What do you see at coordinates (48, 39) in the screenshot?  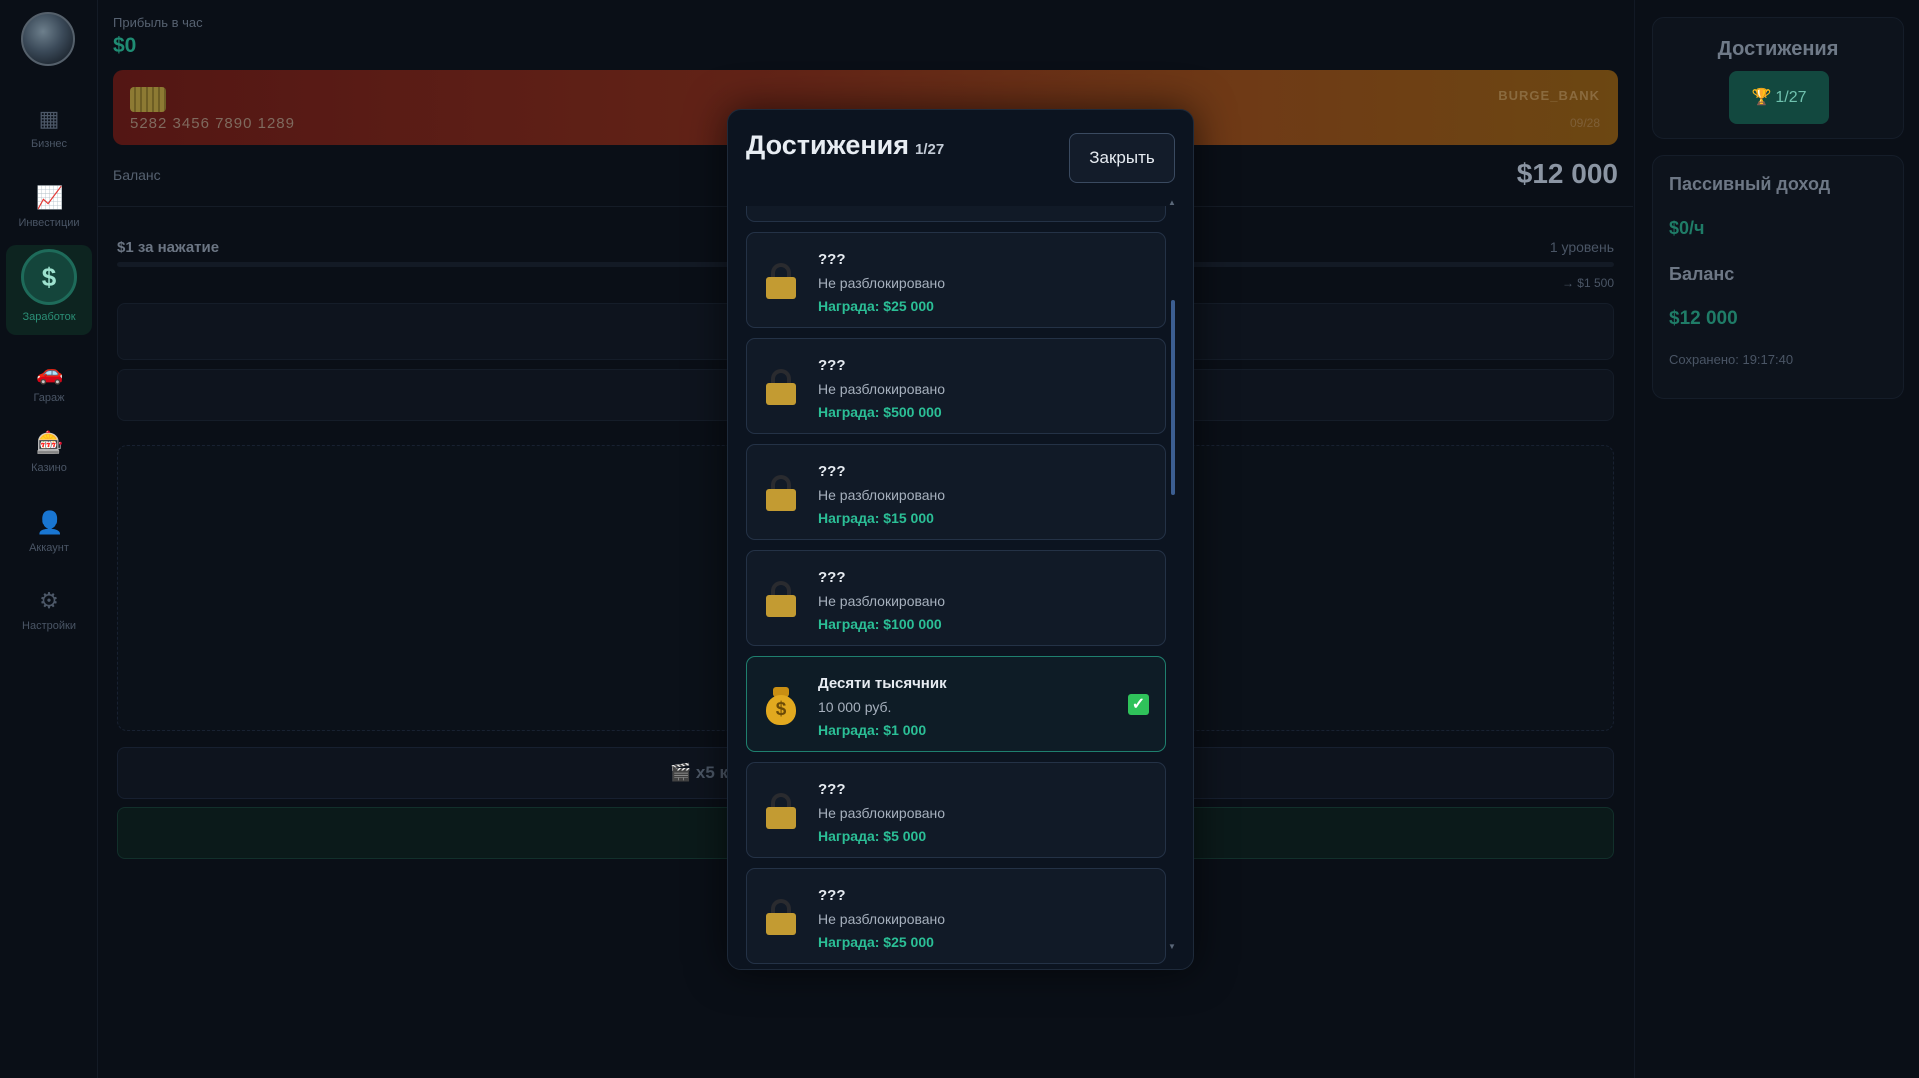 I see `avatar` at bounding box center [48, 39].